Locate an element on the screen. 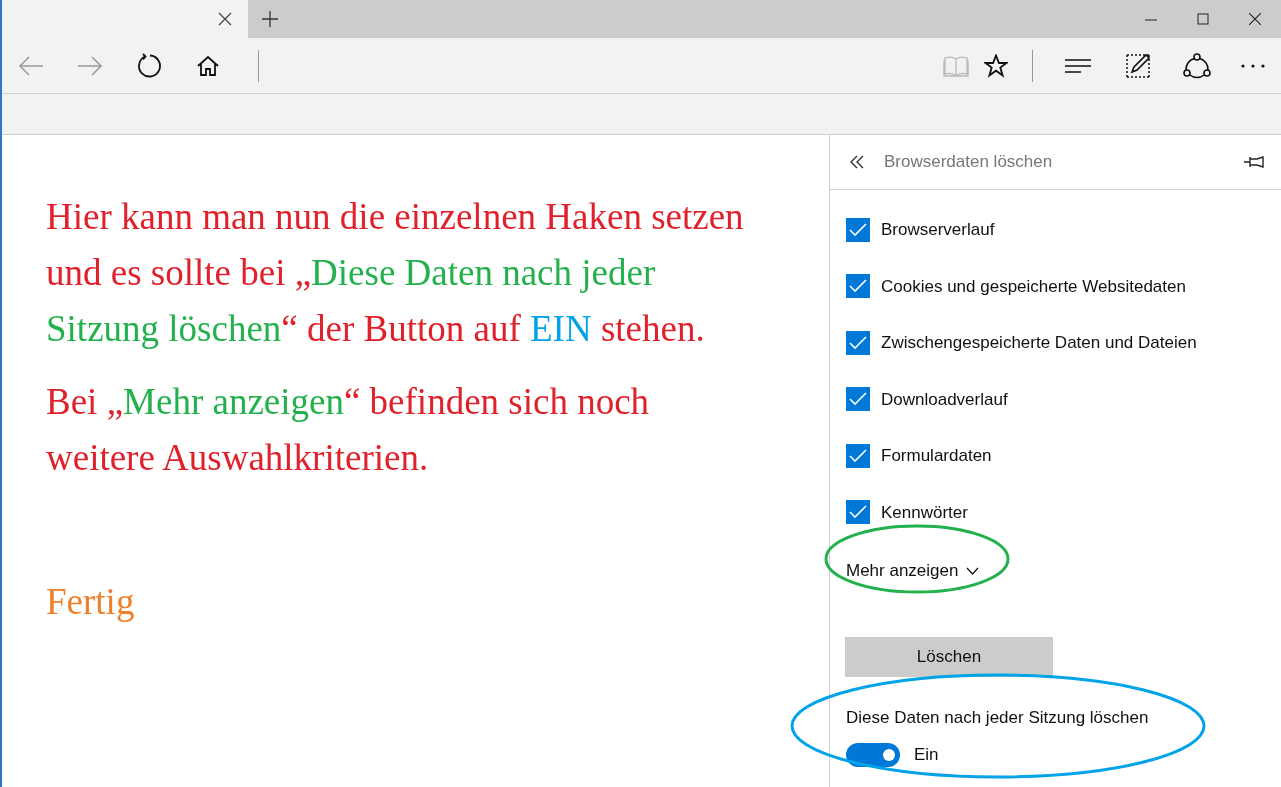 Image resolution: width=1281 pixels, height=787 pixels. refresh-icon is located at coordinates (150, 65).